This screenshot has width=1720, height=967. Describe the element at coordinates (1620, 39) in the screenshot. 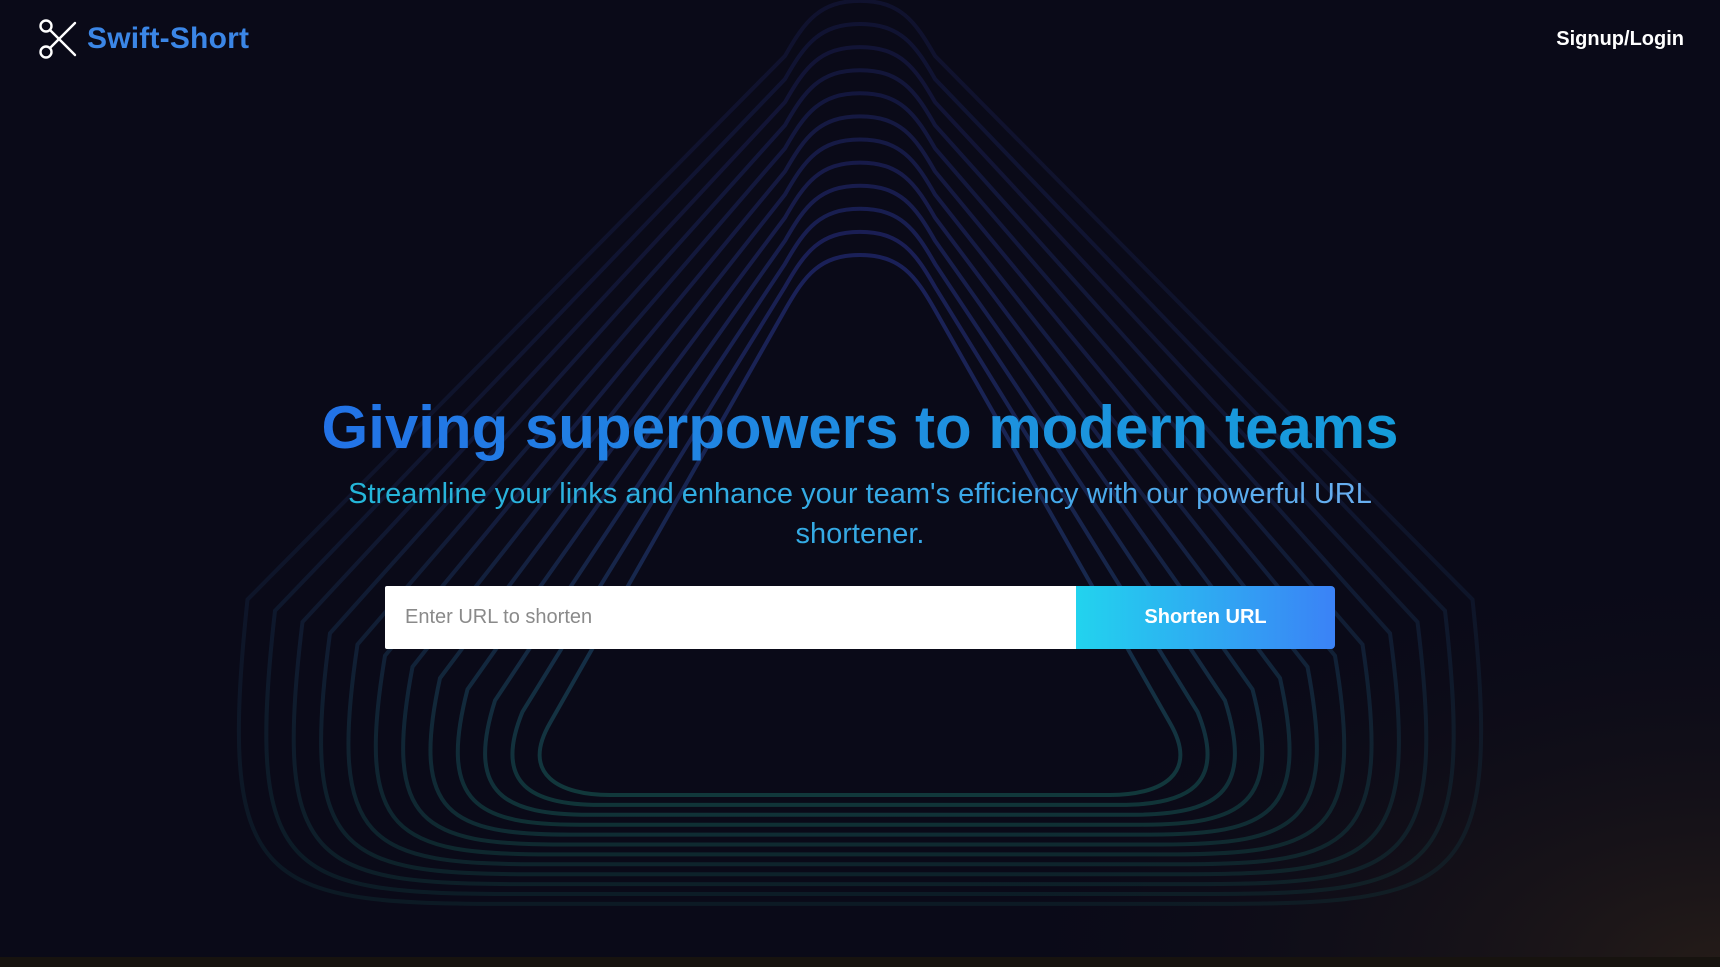

I see `signup-login-link: Signup/Login` at that location.